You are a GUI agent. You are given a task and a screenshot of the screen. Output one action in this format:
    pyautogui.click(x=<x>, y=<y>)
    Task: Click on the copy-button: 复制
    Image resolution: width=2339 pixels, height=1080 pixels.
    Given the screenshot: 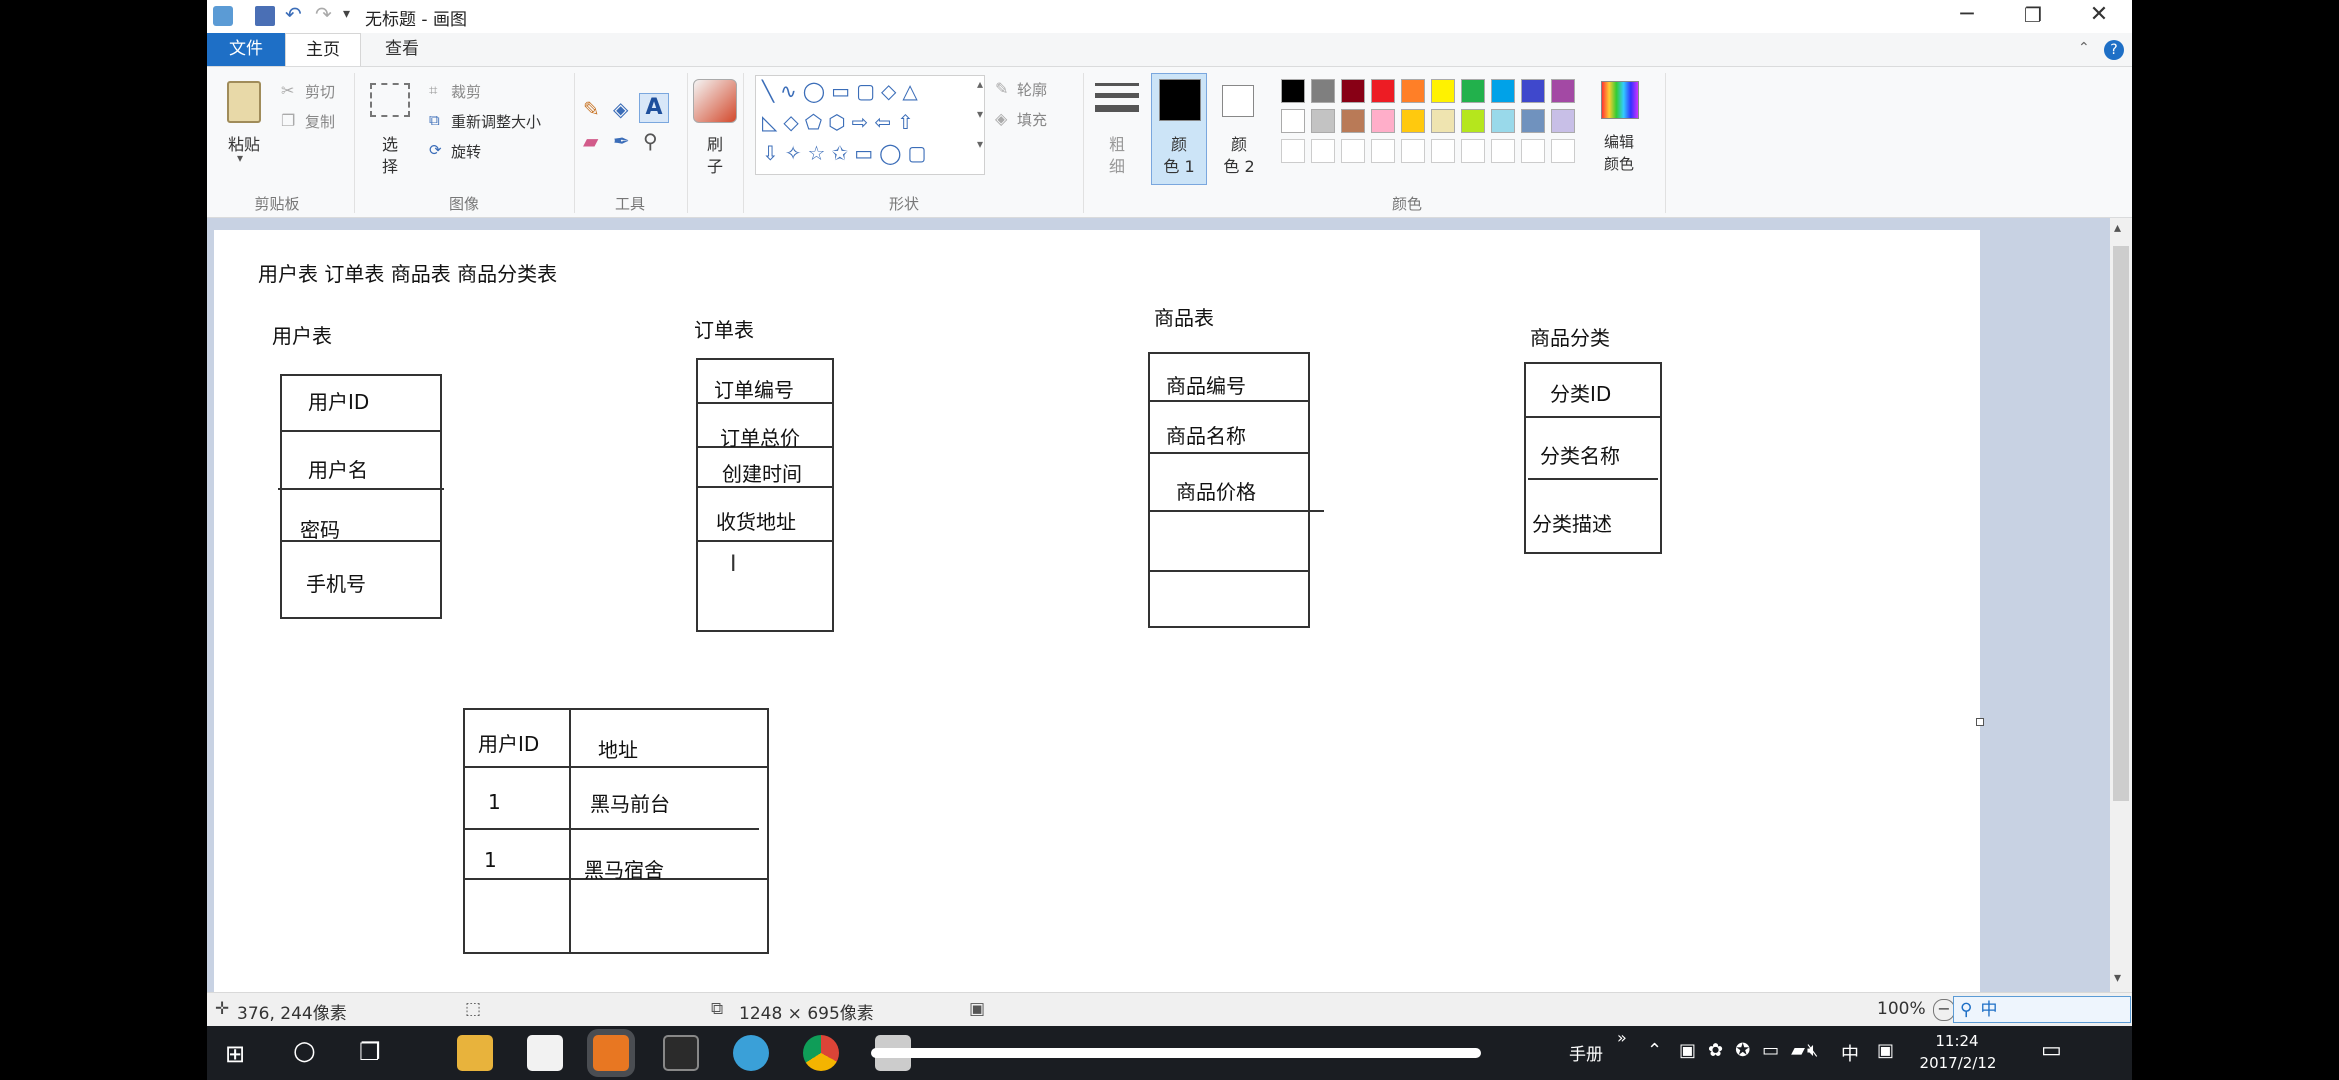 What is the action you would take?
    pyautogui.click(x=320, y=121)
    